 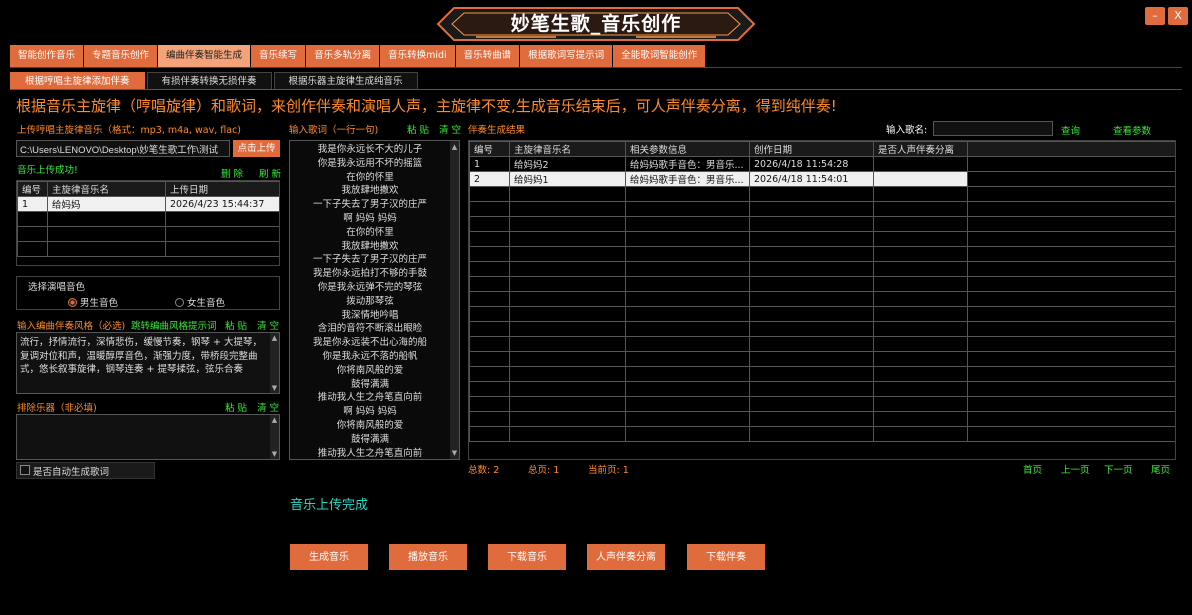 What do you see at coordinates (77, 81) in the screenshot?
I see `subtab-humming: 根据哼唱主旋律添加伴奏` at bounding box center [77, 81].